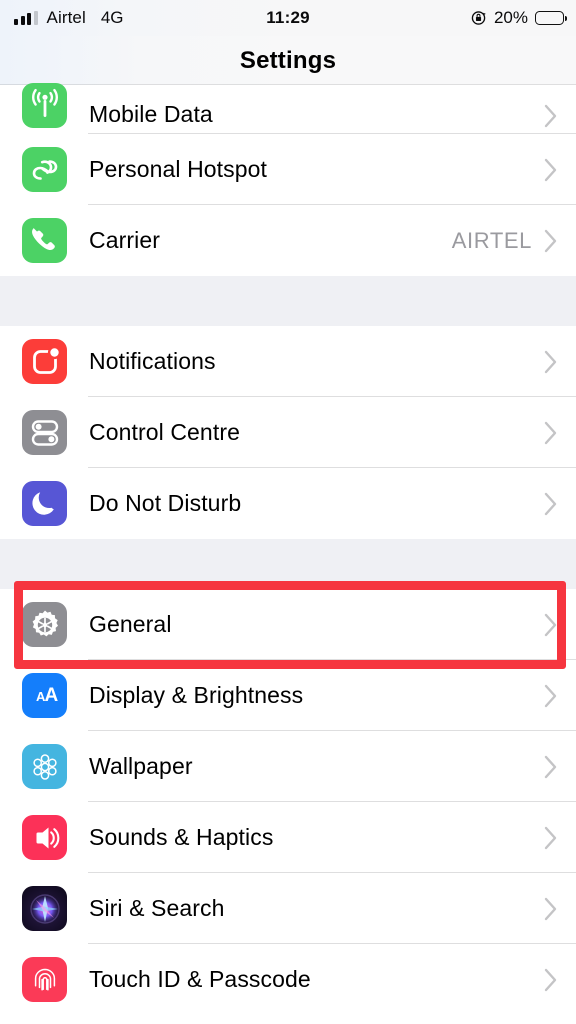 Image resolution: width=576 pixels, height=1024 pixels. I want to click on row-icon-wrapper: A A, so click(48, 695).